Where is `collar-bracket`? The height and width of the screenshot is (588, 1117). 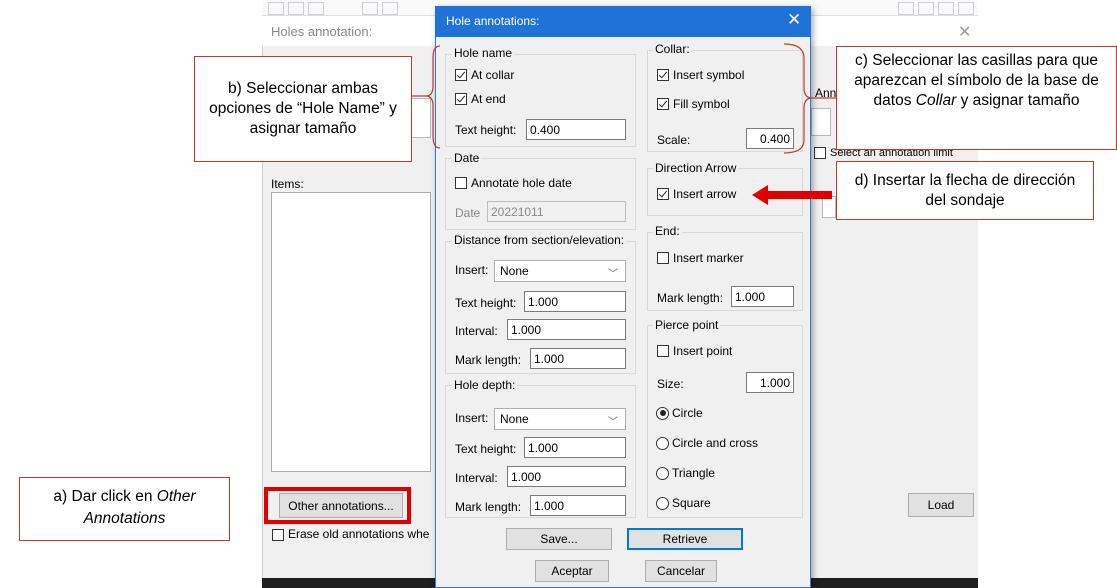
collar-bracket is located at coordinates (798, 98).